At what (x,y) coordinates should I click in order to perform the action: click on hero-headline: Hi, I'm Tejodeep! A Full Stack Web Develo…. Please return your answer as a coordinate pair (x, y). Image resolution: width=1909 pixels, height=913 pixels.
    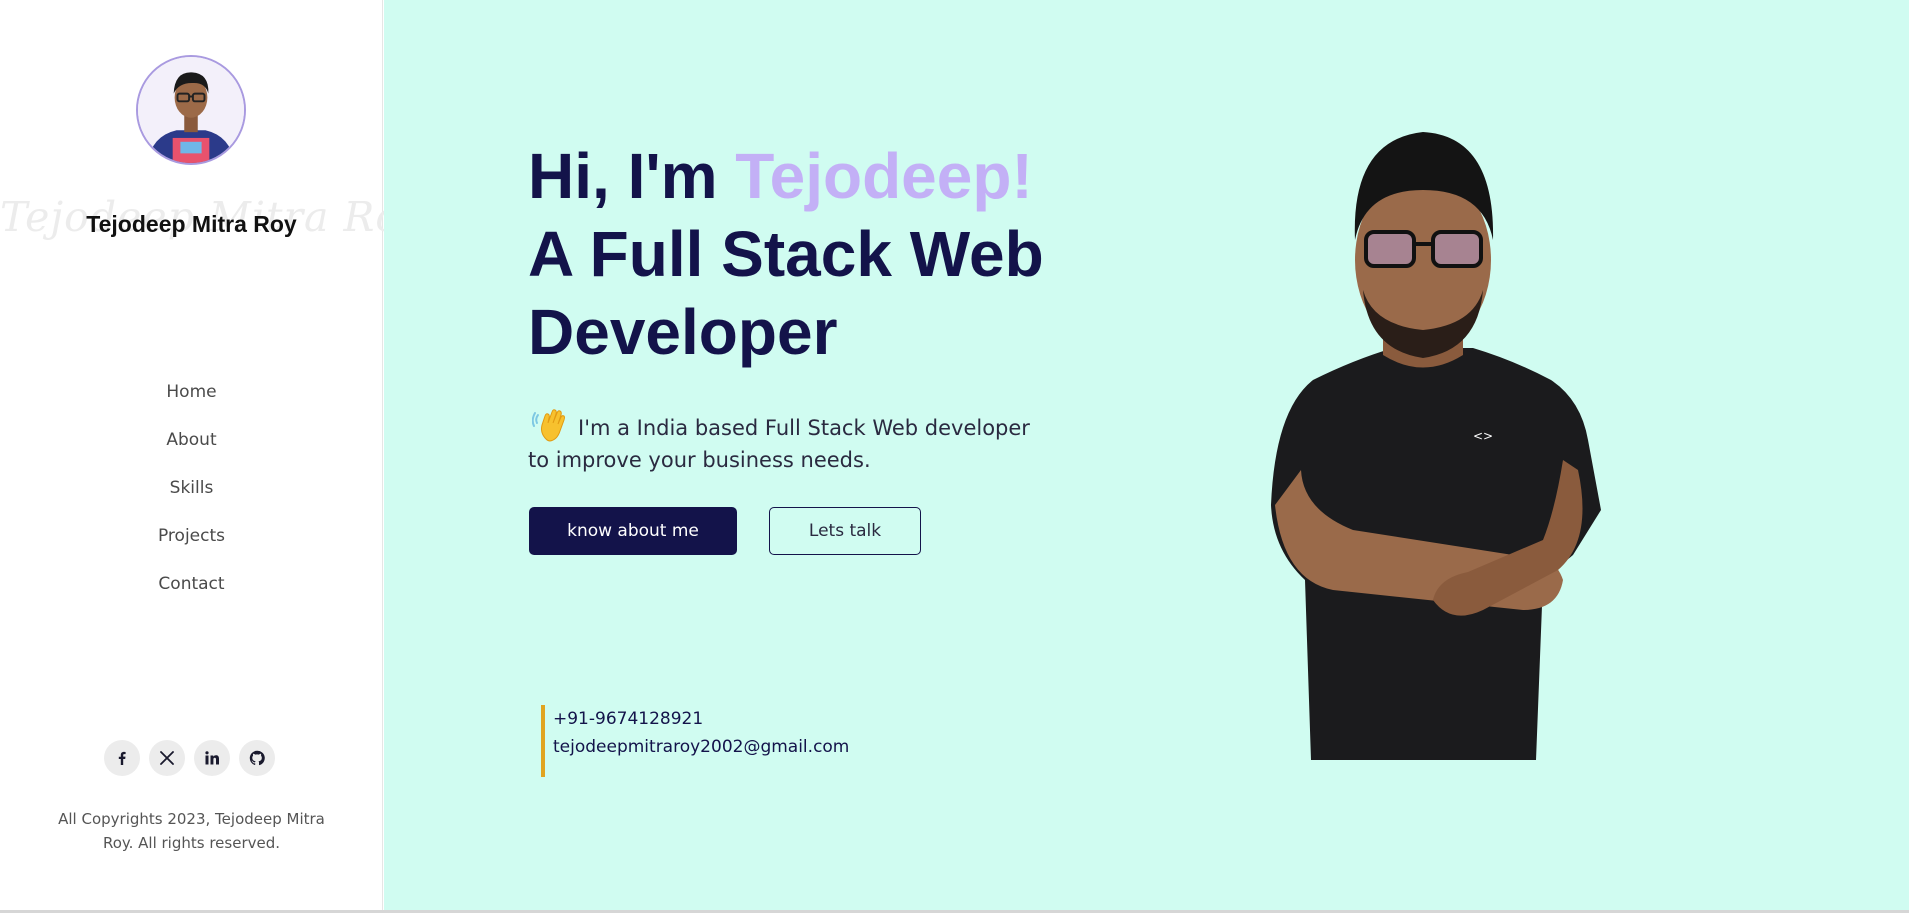
    Looking at the image, I should click on (838, 254).